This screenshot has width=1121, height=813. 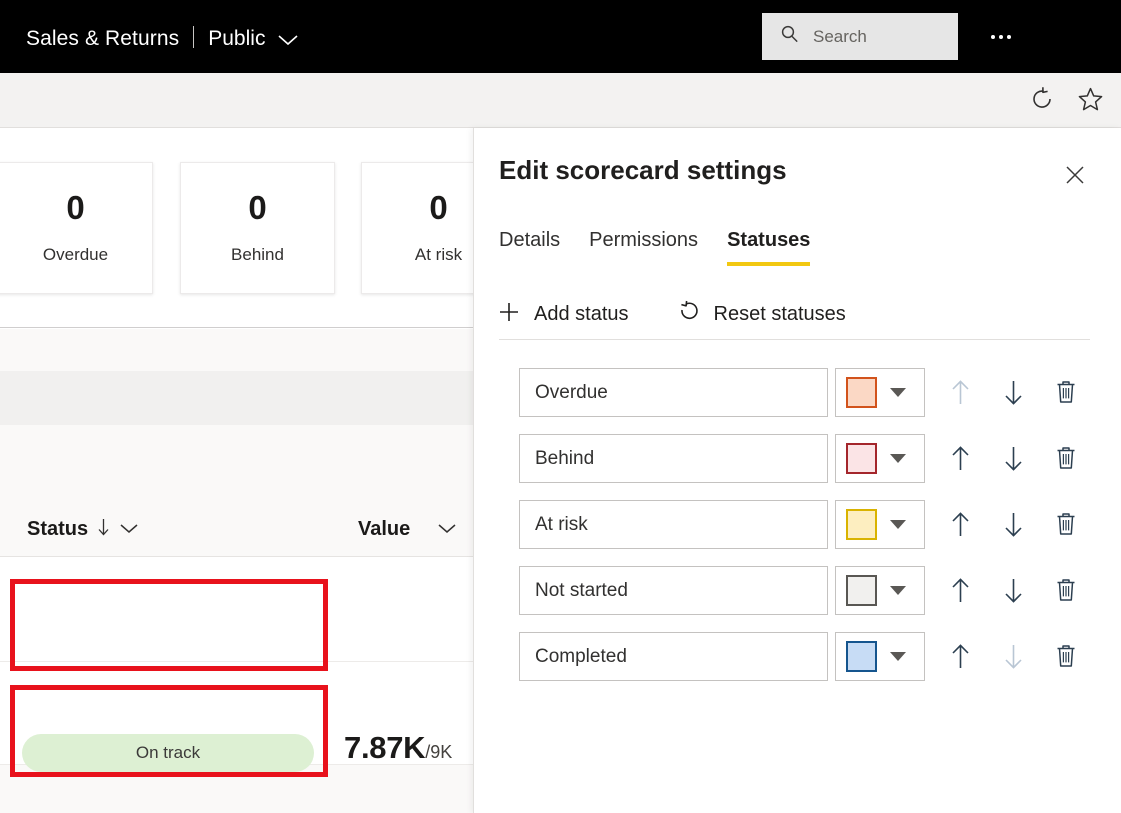 I want to click on kpi-card-behind: 0 Behind, so click(x=257, y=228).